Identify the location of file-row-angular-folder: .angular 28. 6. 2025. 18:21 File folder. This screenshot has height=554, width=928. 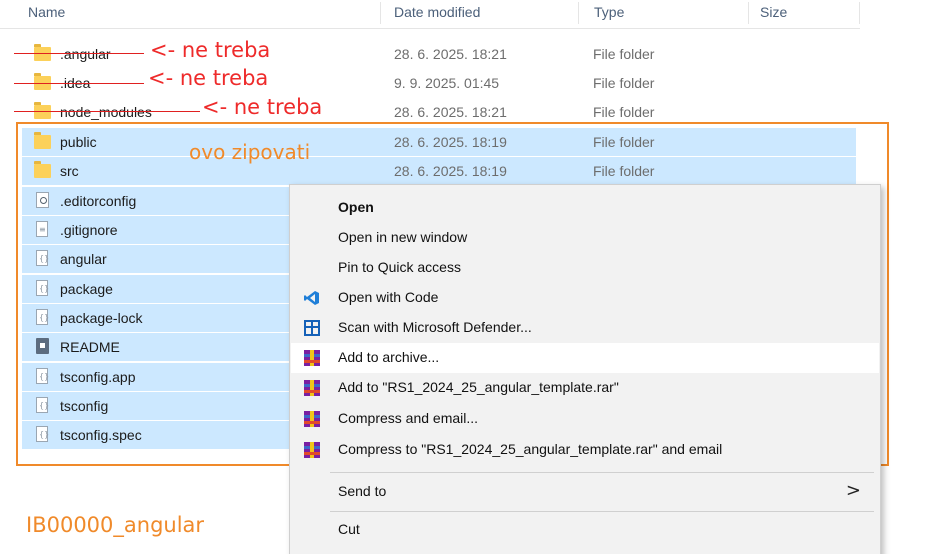
(439, 54).